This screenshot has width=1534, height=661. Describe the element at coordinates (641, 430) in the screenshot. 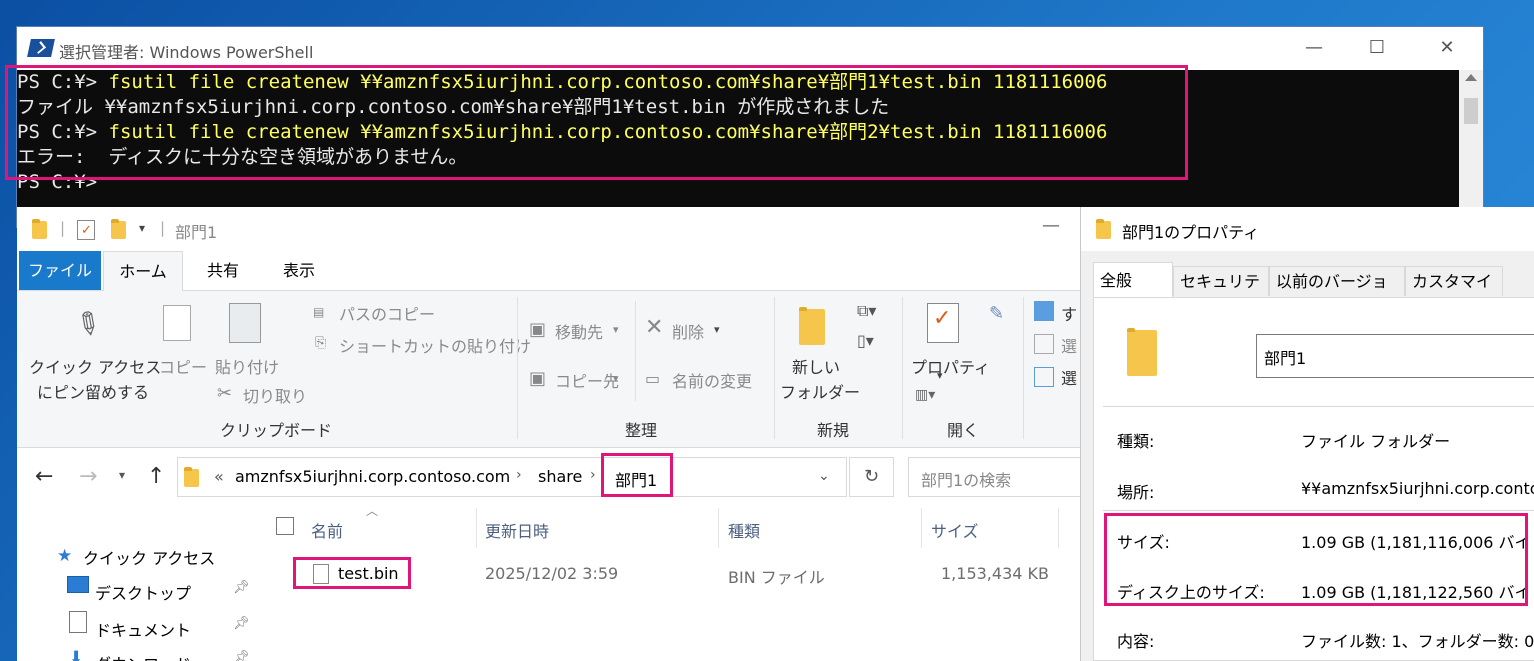

I see `organize-group-label: 整理` at that location.